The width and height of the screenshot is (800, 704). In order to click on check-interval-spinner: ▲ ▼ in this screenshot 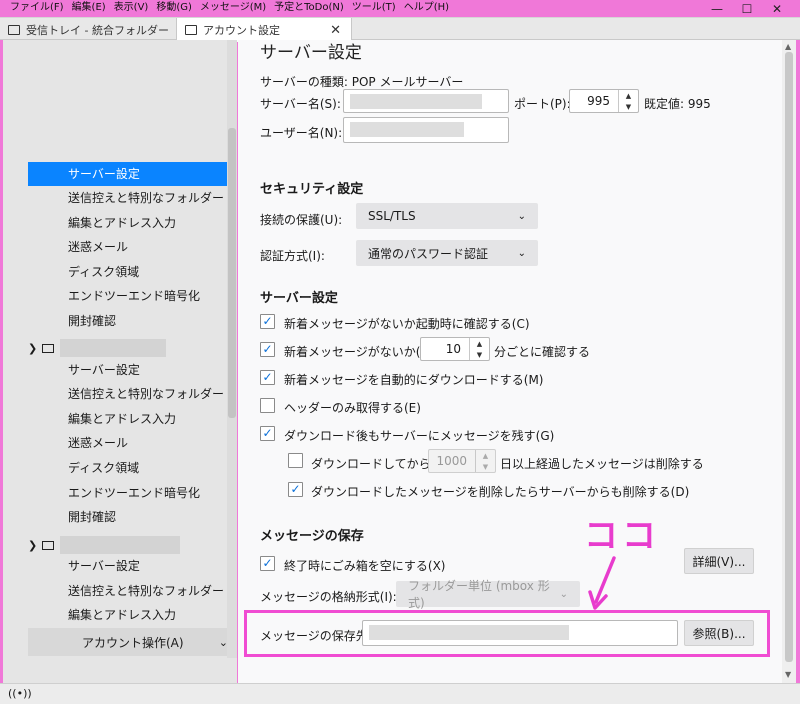, I will do `click(479, 349)`.